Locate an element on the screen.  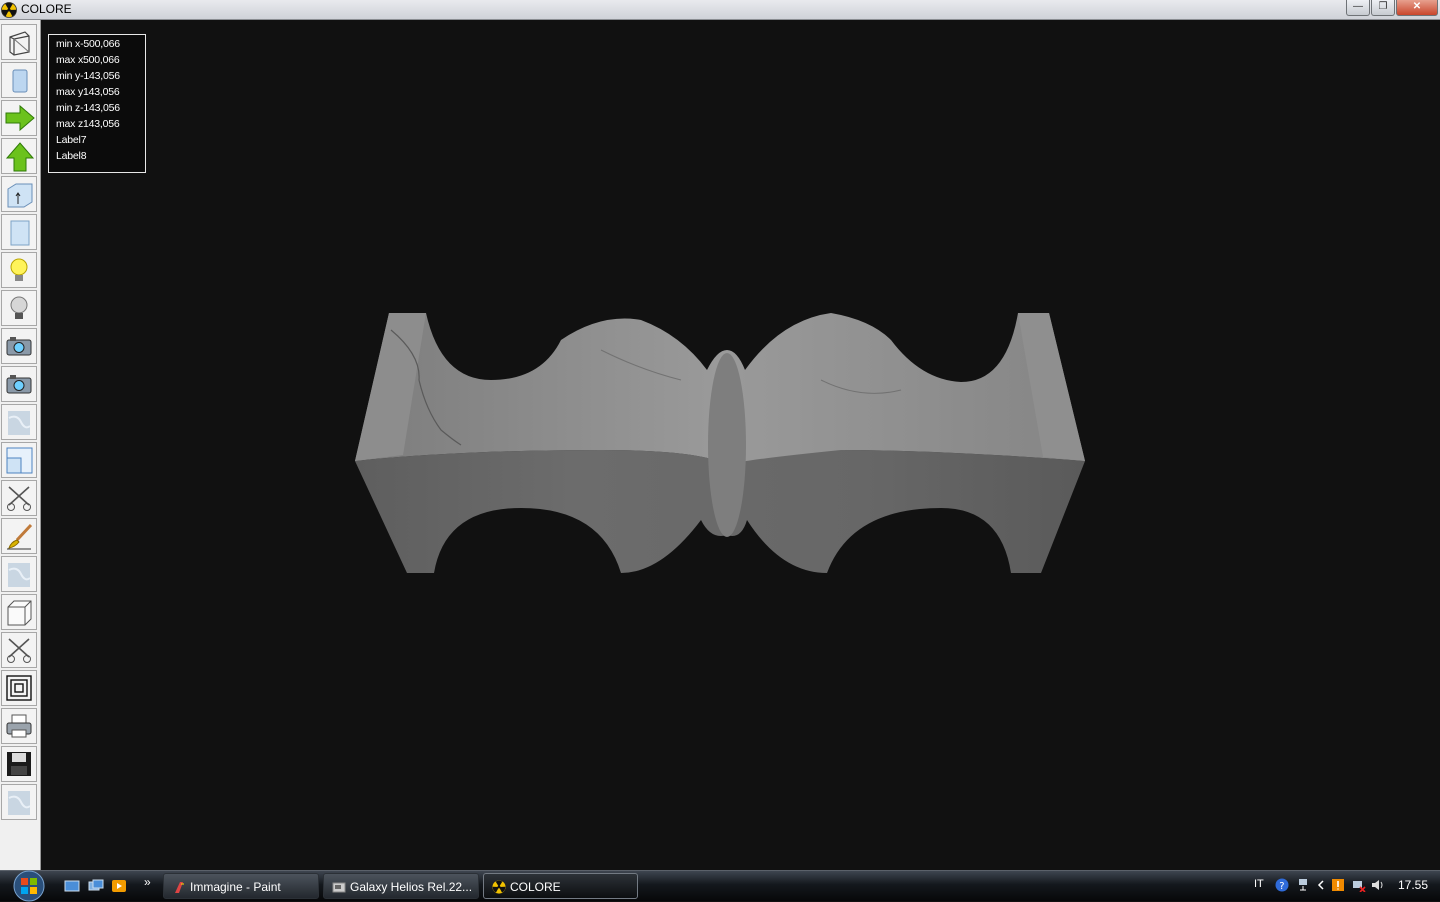
network-disconnected-icon is located at coordinates (1359, 885).